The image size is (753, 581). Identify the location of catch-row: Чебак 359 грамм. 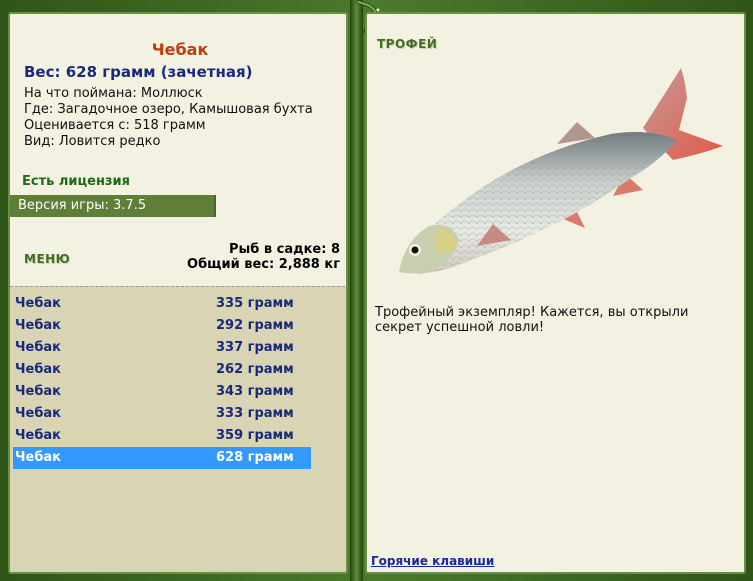
(162, 436).